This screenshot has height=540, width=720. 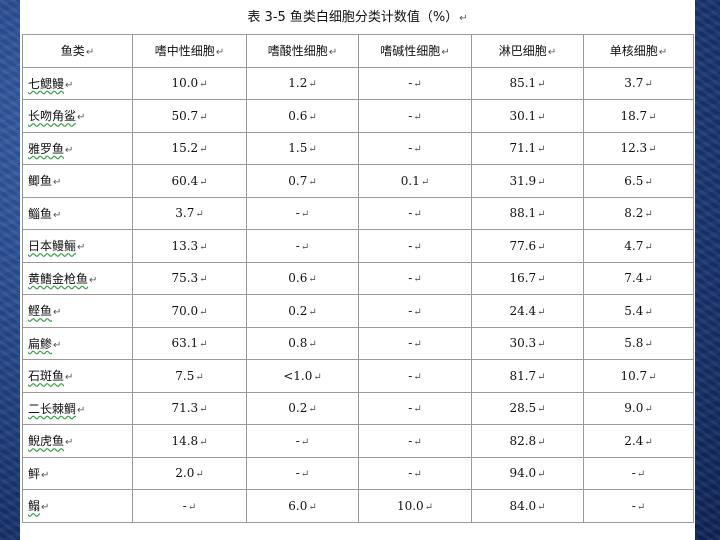 I want to click on fish-name-cell: 鲫鱼↵, so click(x=77, y=181).